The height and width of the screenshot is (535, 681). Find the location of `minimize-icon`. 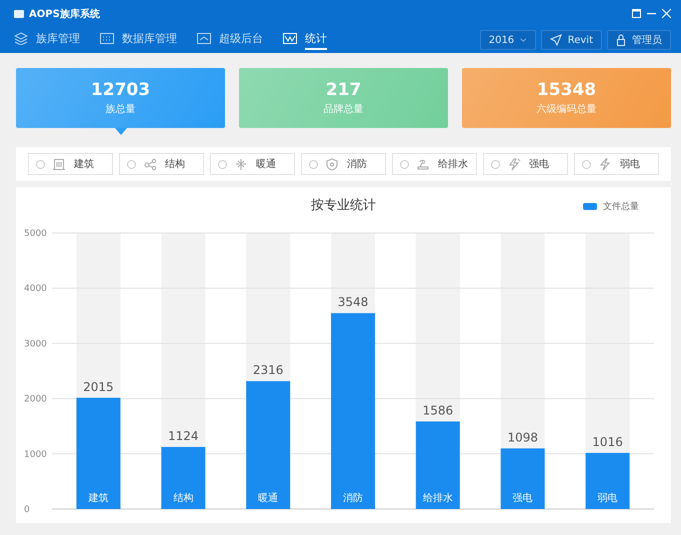

minimize-icon is located at coordinates (651, 13).